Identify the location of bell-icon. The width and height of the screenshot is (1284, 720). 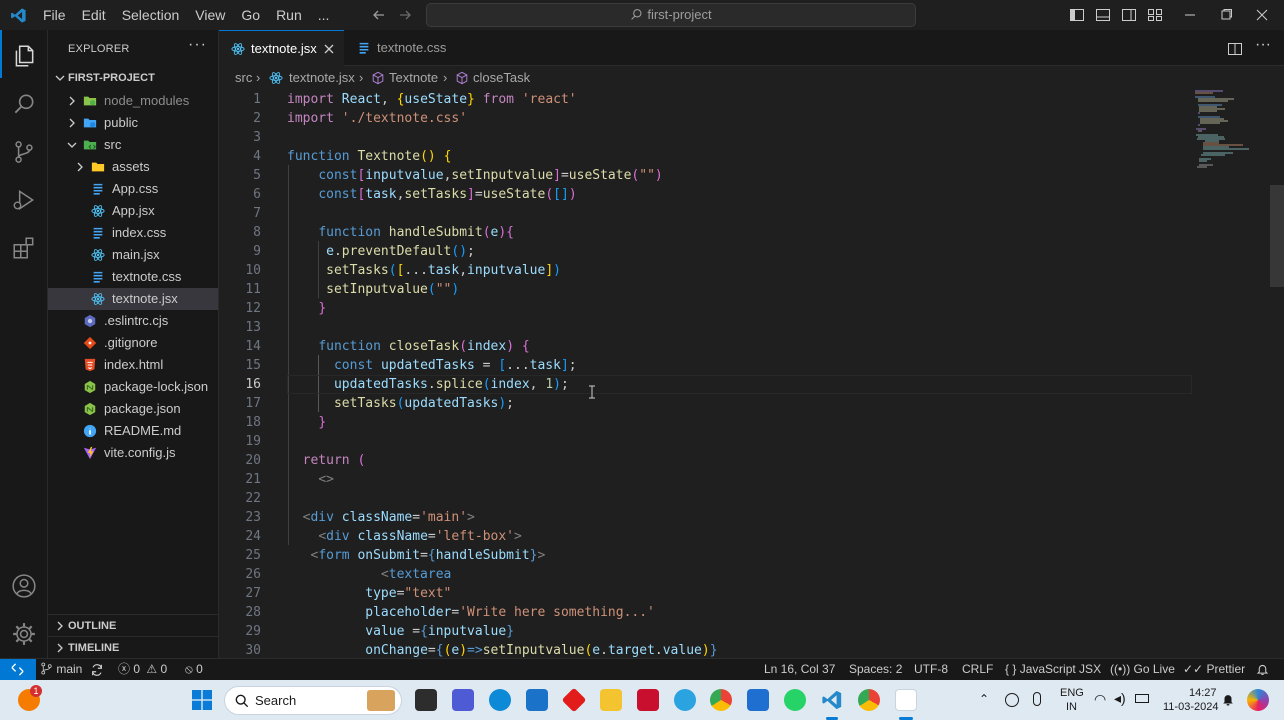
(1262, 669).